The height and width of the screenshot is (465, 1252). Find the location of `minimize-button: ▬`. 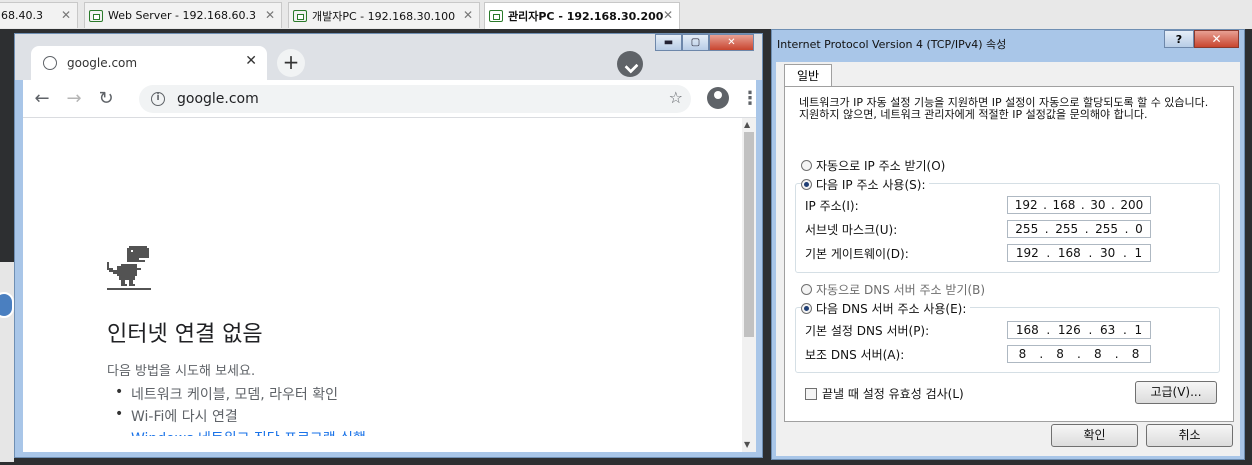

minimize-button: ▬ is located at coordinates (668, 42).